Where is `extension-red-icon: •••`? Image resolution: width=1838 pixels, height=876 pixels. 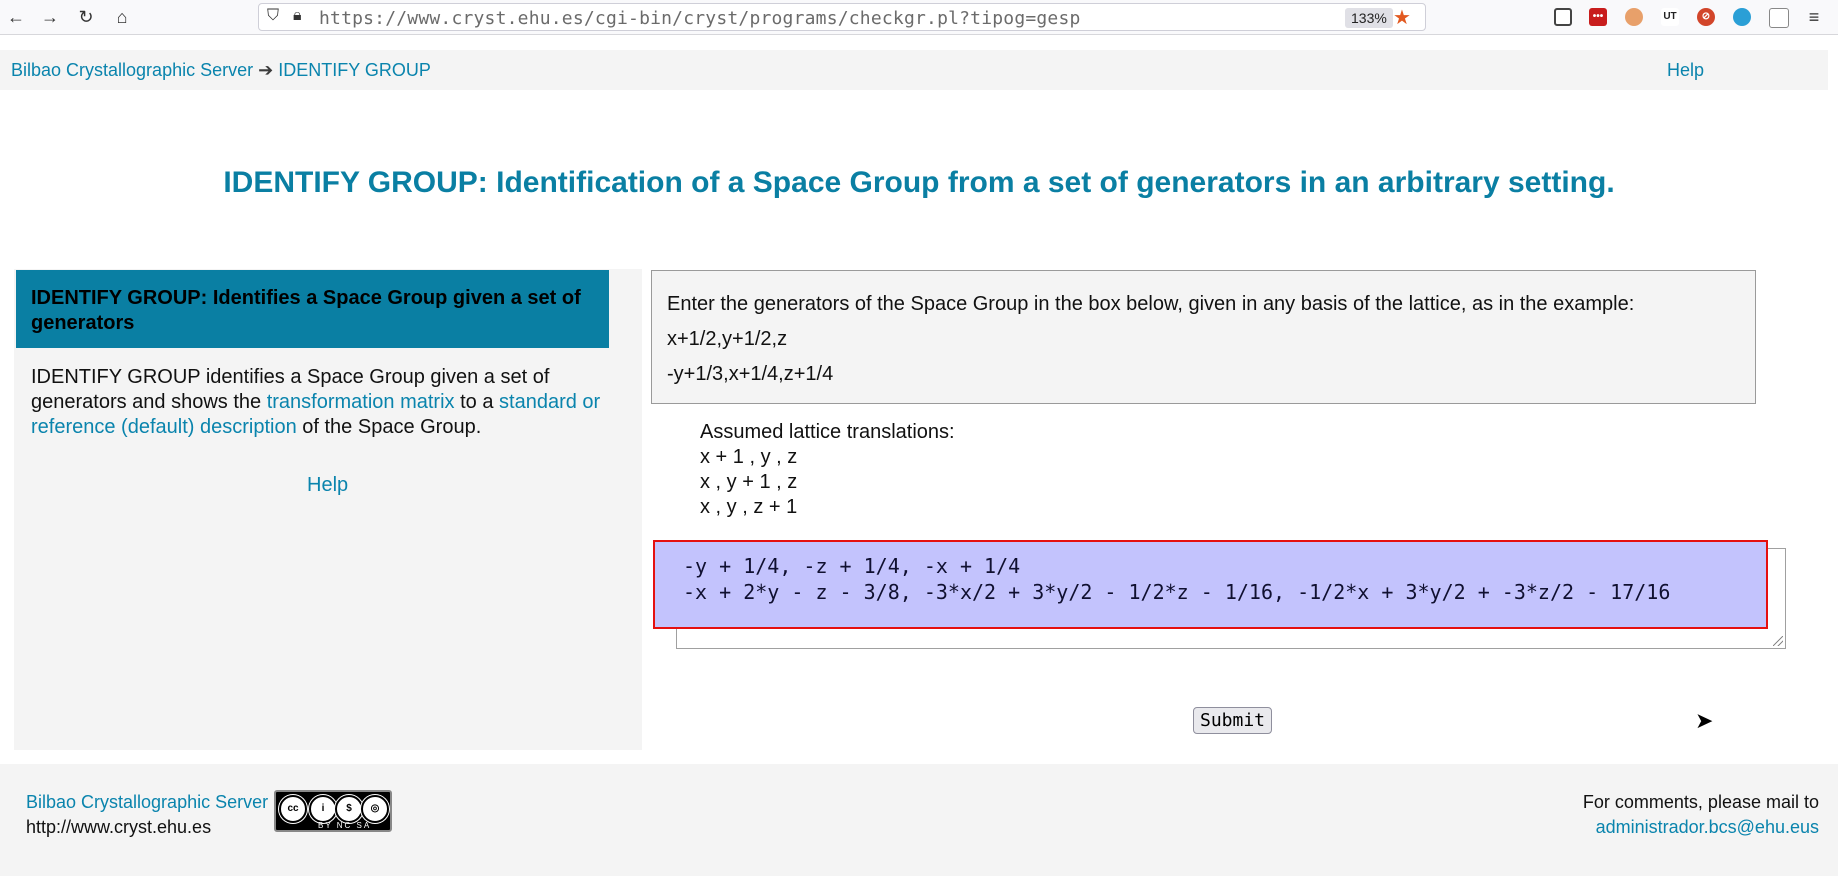 extension-red-icon: ••• is located at coordinates (1598, 17).